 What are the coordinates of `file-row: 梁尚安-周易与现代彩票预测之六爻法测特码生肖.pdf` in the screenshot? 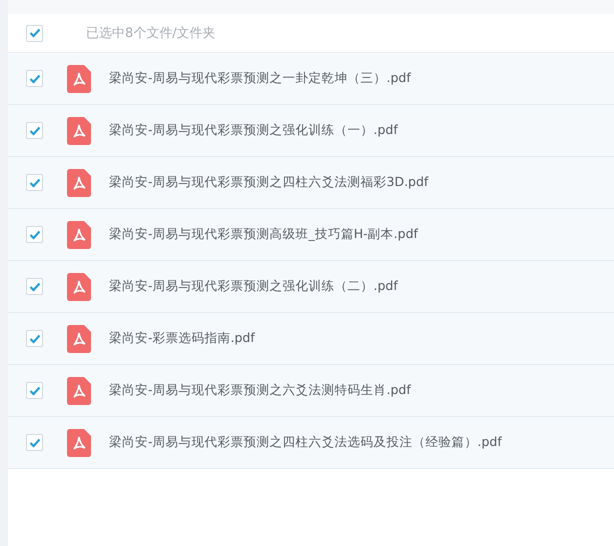 It's located at (311, 391).